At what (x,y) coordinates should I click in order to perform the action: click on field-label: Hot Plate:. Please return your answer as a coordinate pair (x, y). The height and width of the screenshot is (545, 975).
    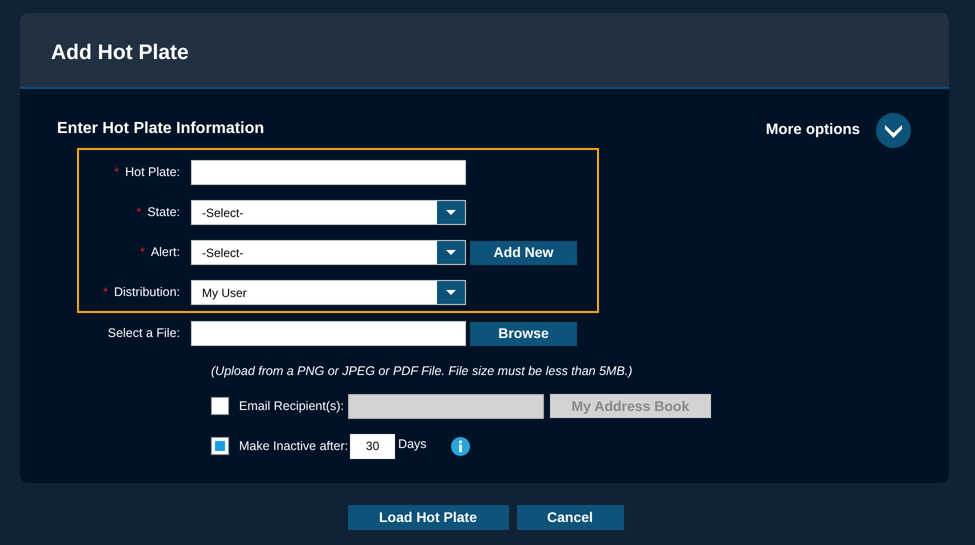
    Looking at the image, I should click on (152, 172).